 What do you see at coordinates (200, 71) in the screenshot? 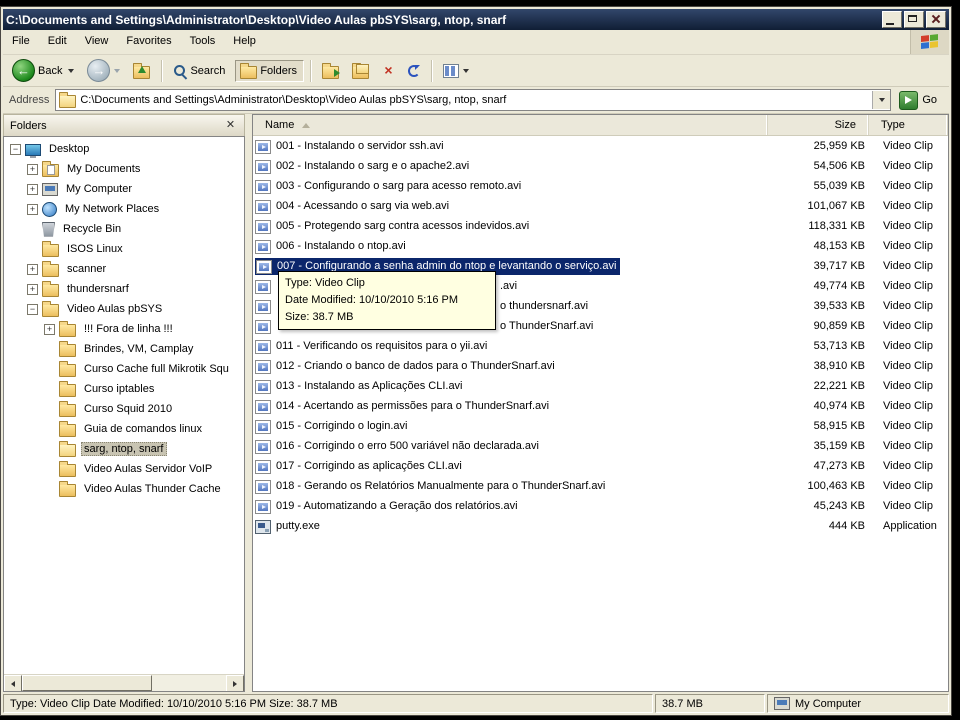
I see `search-button: Search` at bounding box center [200, 71].